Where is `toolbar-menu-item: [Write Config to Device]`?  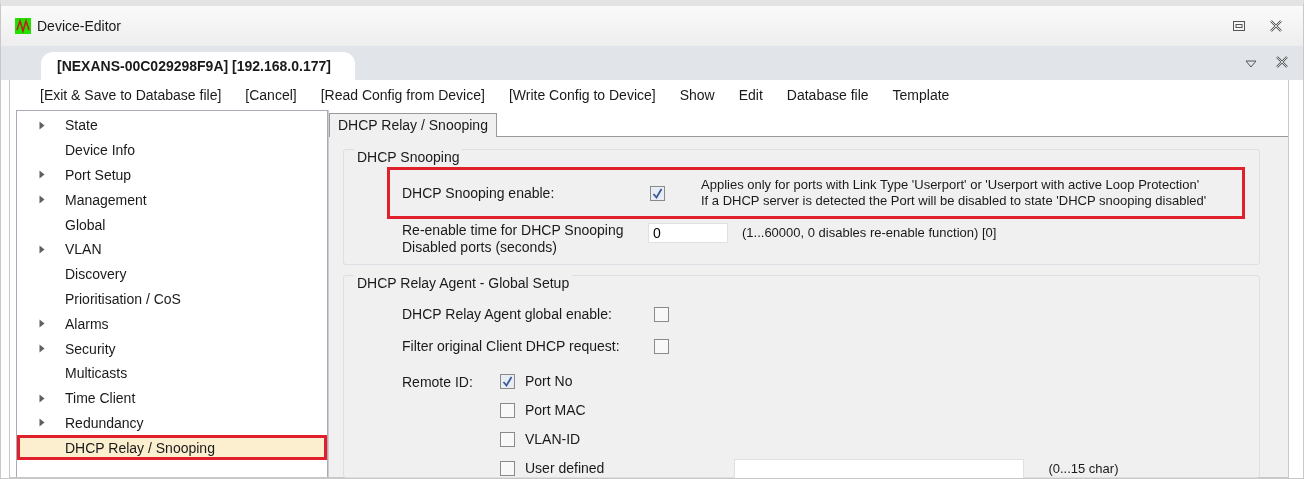 toolbar-menu-item: [Write Config to Device] is located at coordinates (582, 95).